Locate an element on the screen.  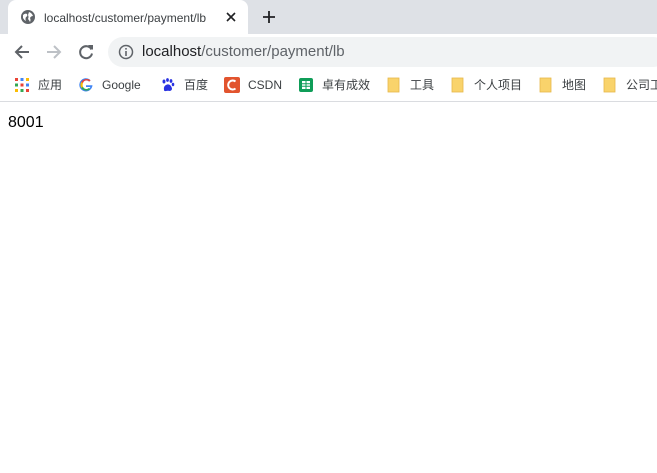
tab-title: localhost/customer/payment/lb is located at coordinates (125, 18).